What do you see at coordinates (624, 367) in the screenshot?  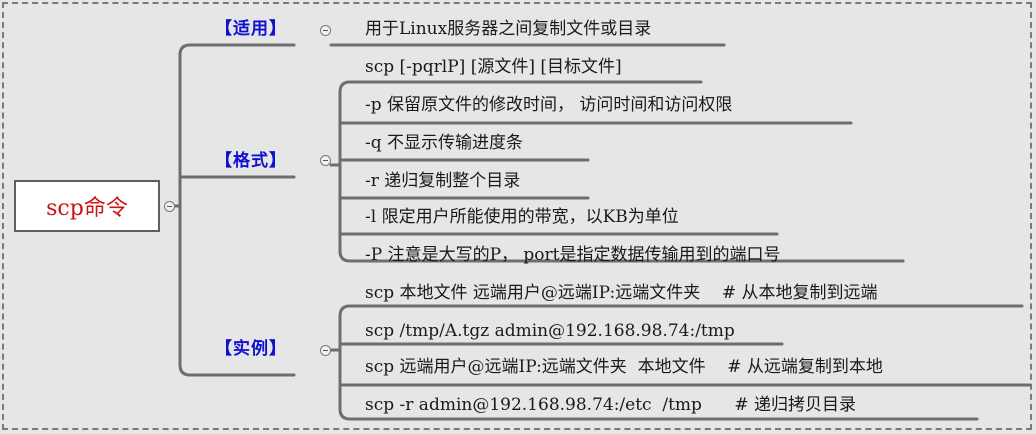 I see `topic-node: scp 远端用户@远端IP:远端文件夹 本地文件 # 从远端复制到本地` at bounding box center [624, 367].